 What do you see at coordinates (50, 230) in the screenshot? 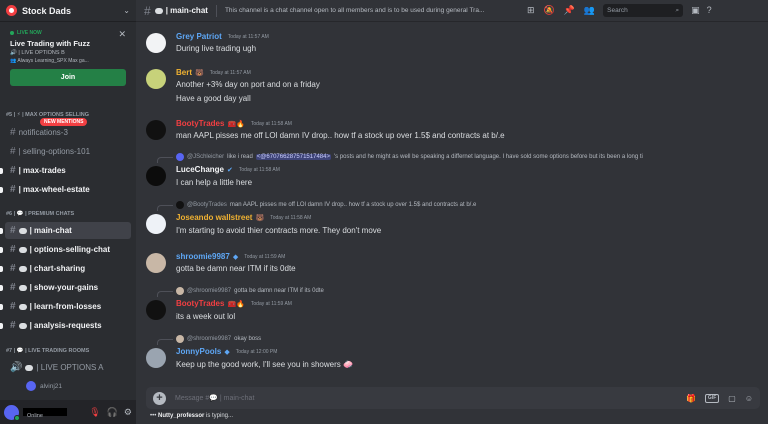
I see `channel-label: | main-chat` at bounding box center [50, 230].